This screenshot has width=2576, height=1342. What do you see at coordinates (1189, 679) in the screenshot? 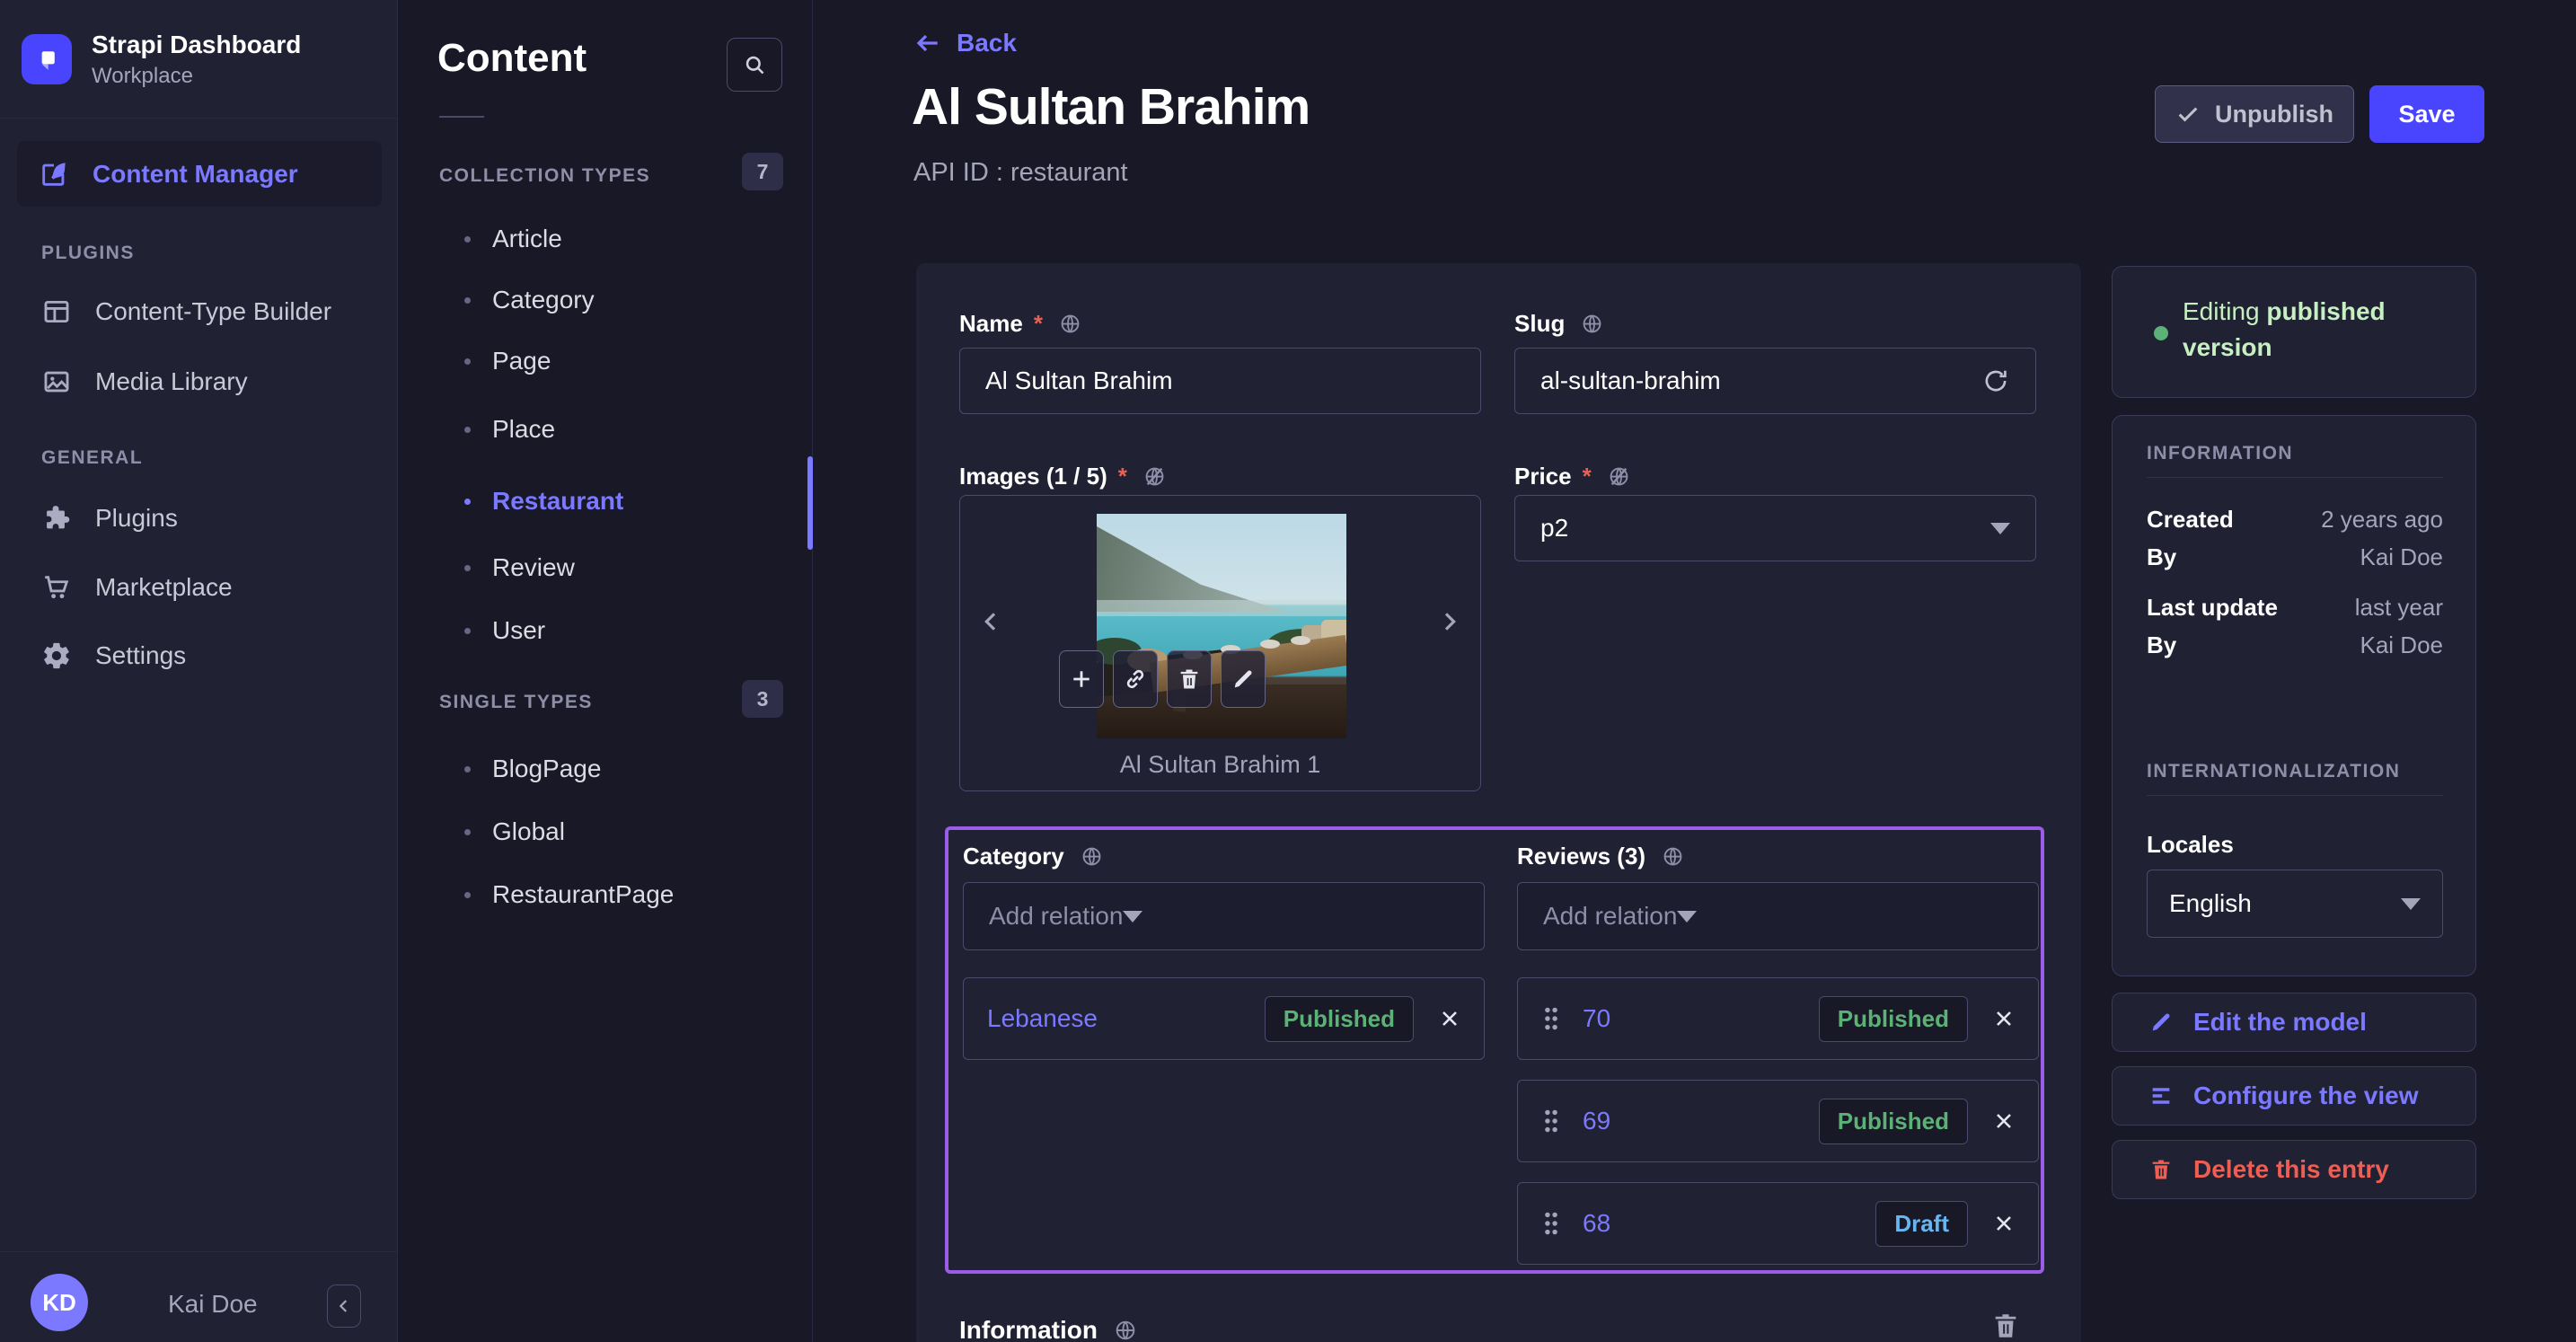
I see `delete-image-button` at bounding box center [1189, 679].